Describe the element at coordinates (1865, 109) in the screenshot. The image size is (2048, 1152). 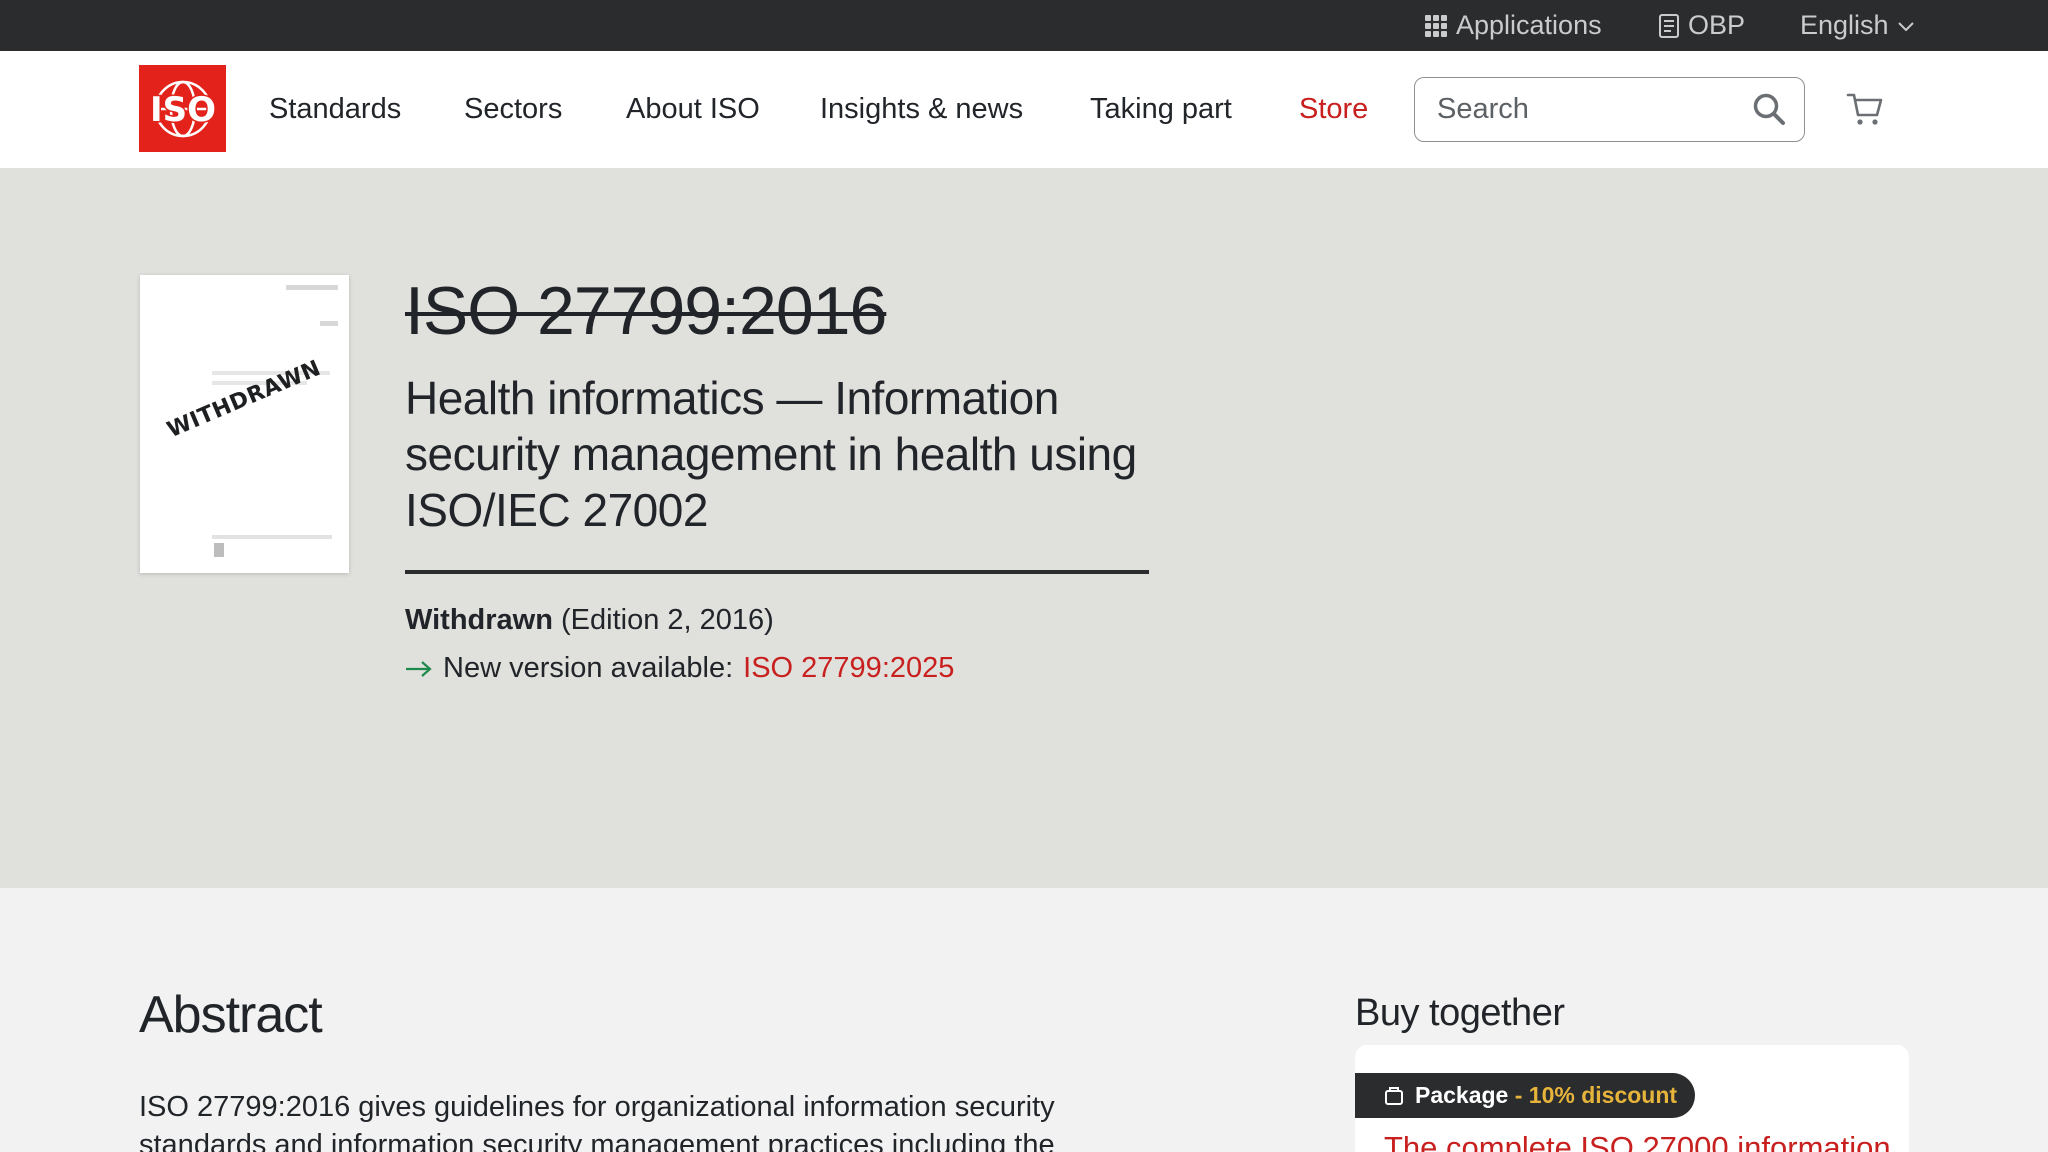
I see `cart-icon` at that location.